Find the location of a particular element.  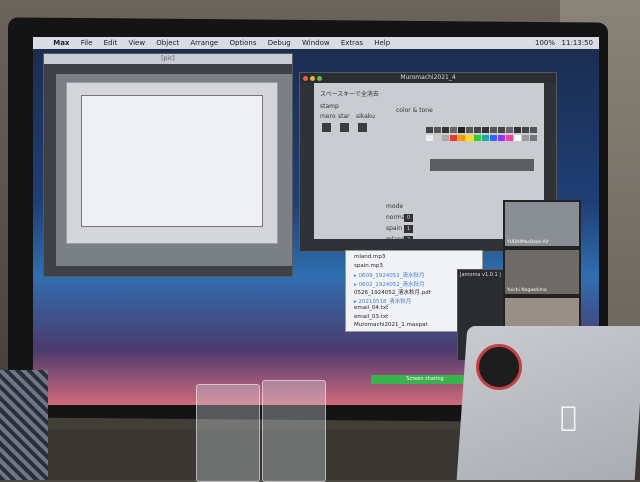

patcher-title-text: Muromachi2021_4 is located at coordinates (428, 77).